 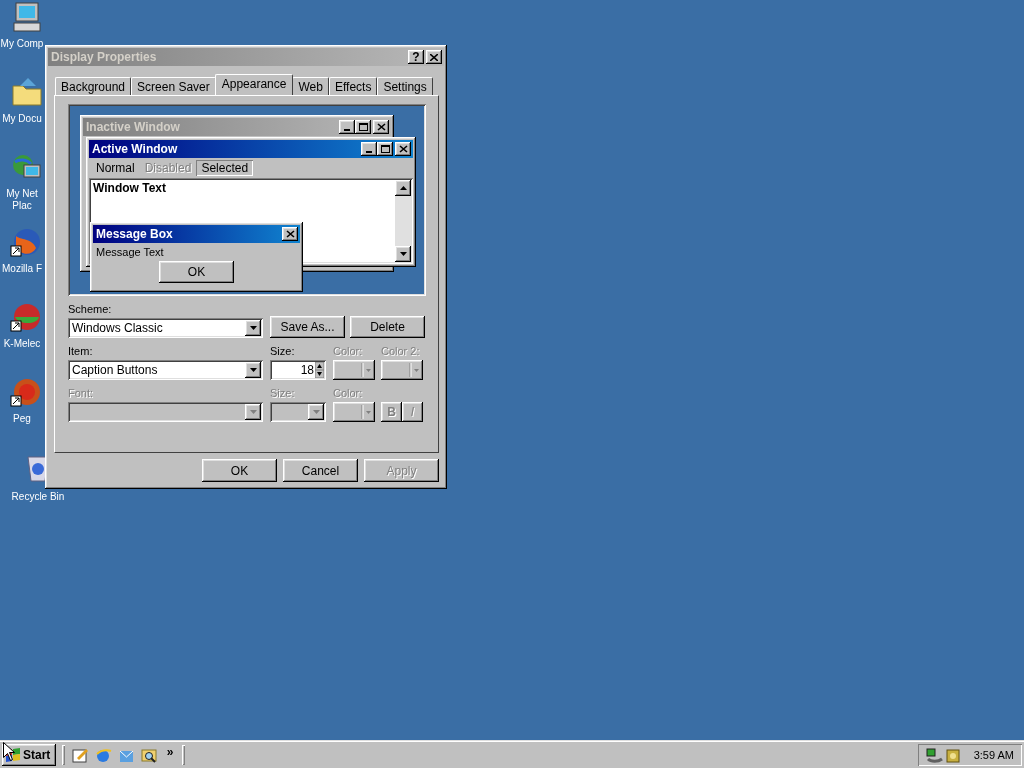 I want to click on minimize-button, so click(x=369, y=149).